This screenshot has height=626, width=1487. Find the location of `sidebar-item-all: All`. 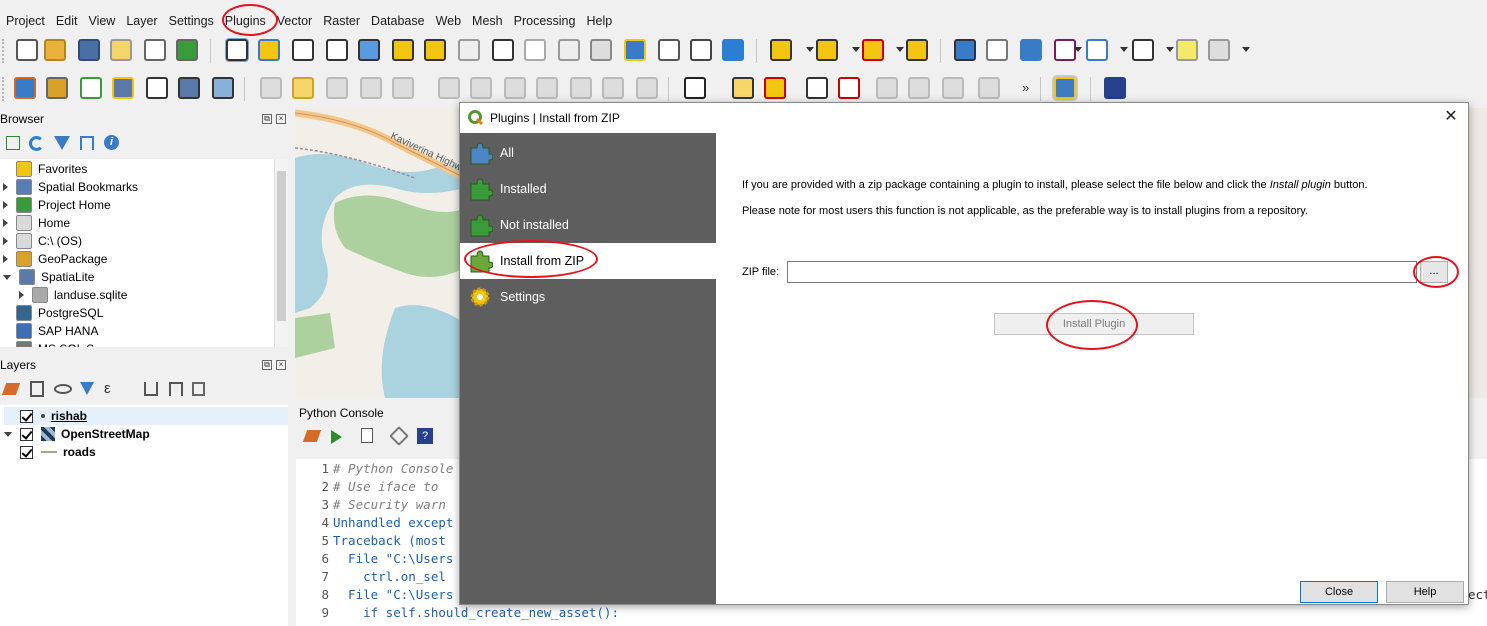

sidebar-item-all: All is located at coordinates (588, 153).